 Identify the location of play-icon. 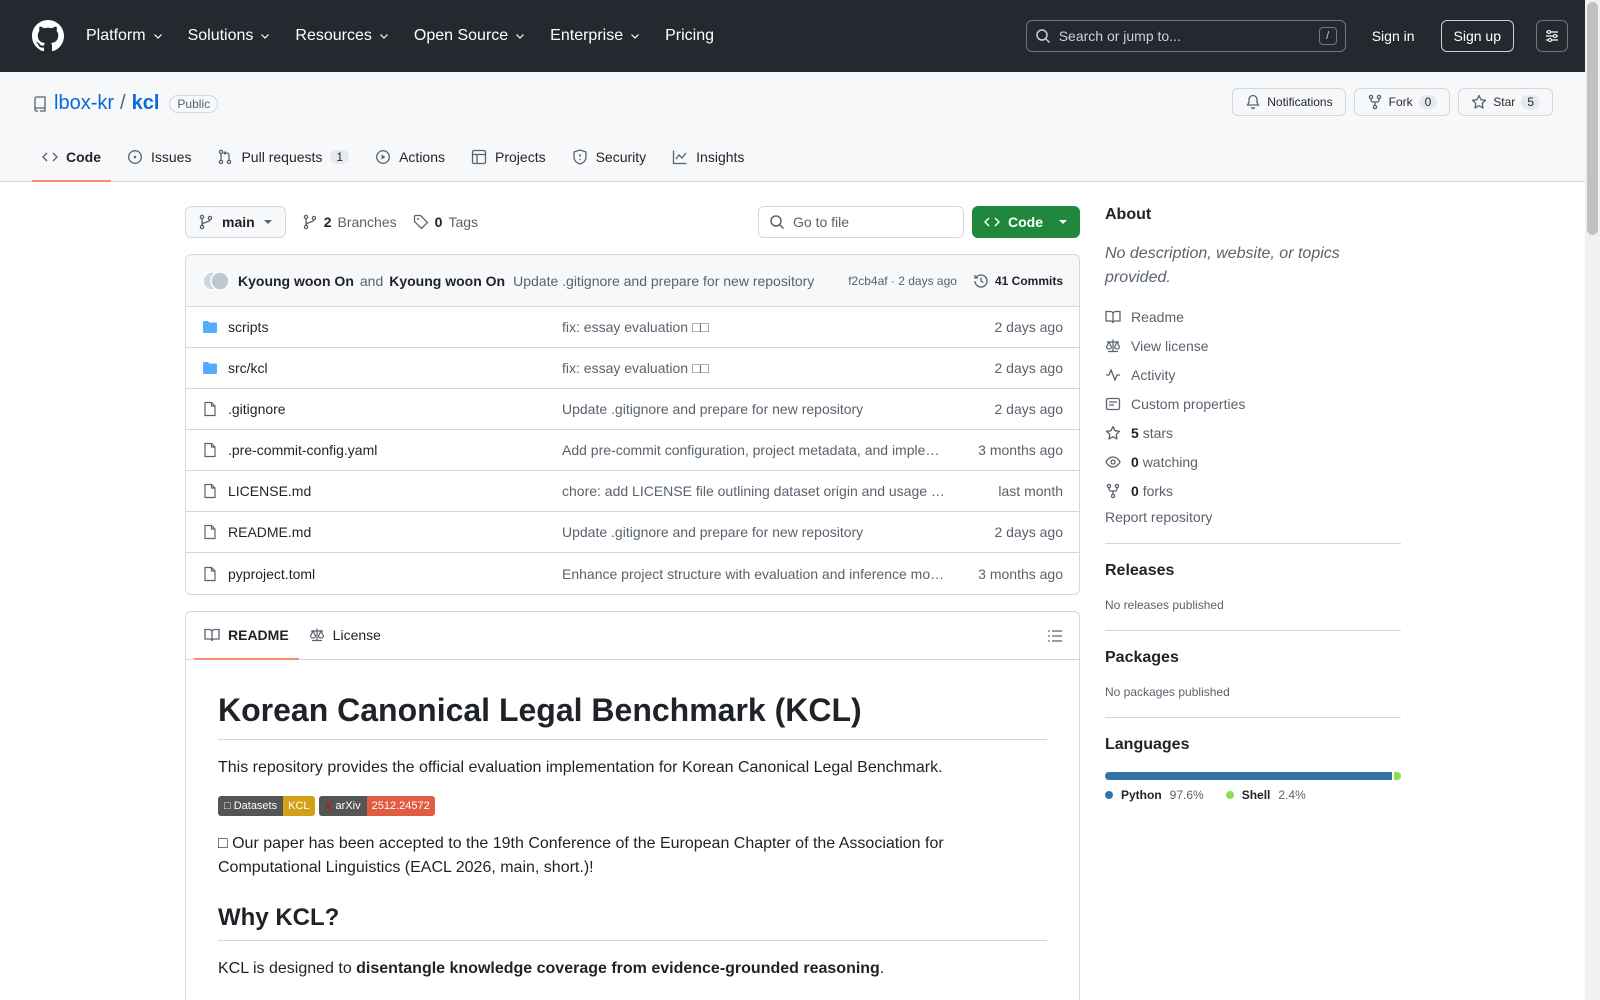
(383, 157).